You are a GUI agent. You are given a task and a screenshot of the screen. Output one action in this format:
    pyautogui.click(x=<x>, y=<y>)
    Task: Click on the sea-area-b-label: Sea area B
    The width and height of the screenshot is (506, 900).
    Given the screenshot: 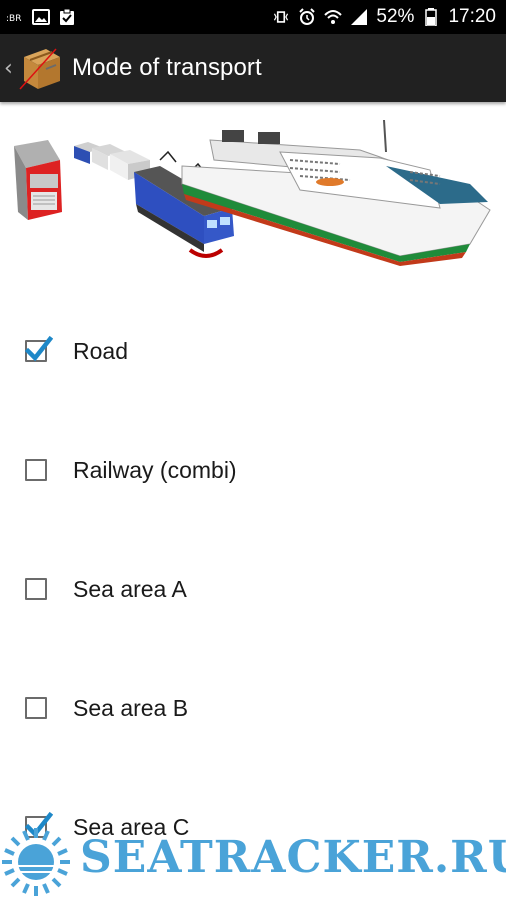 What is the action you would take?
    pyautogui.click(x=131, y=707)
    